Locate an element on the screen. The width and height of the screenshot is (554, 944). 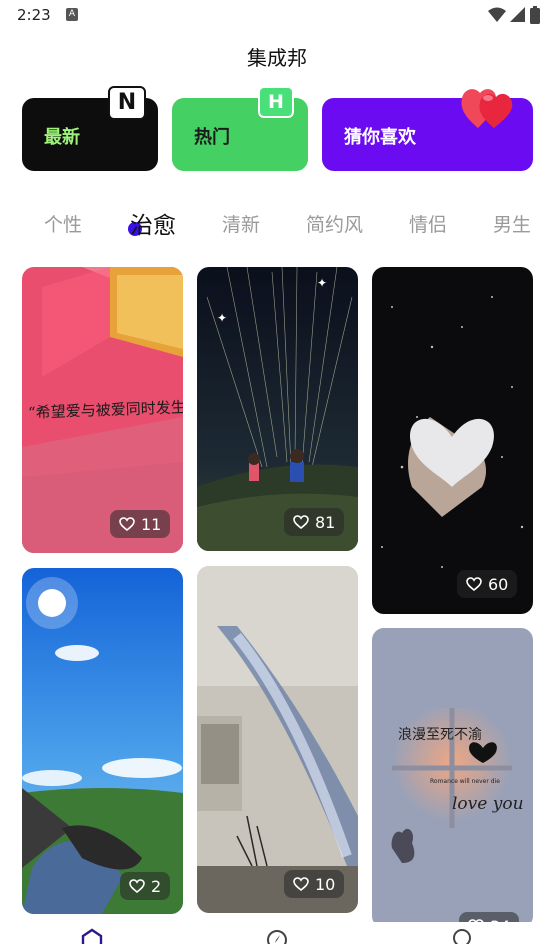
wallpaper-subcaption: Romance will never die is located at coordinates (465, 781).